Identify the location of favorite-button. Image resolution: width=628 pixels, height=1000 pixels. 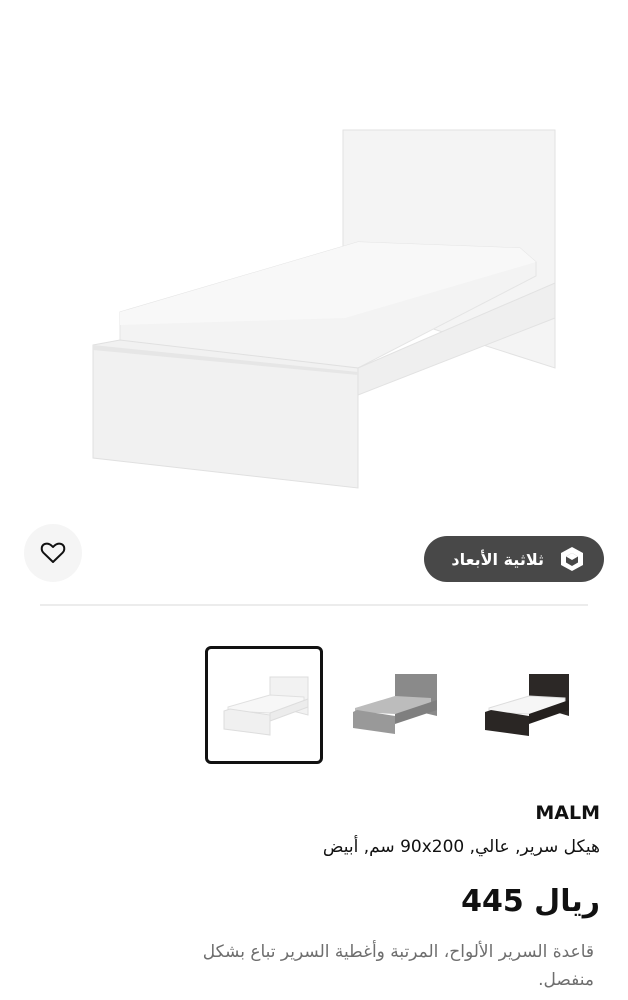
(53, 553).